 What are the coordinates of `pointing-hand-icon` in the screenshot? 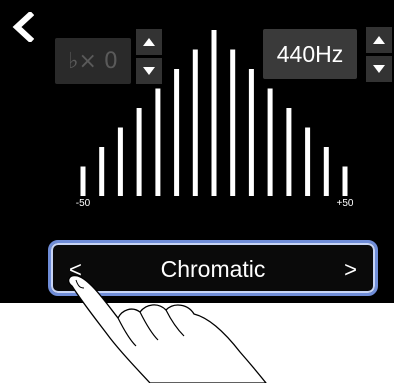 It's located at (167, 329).